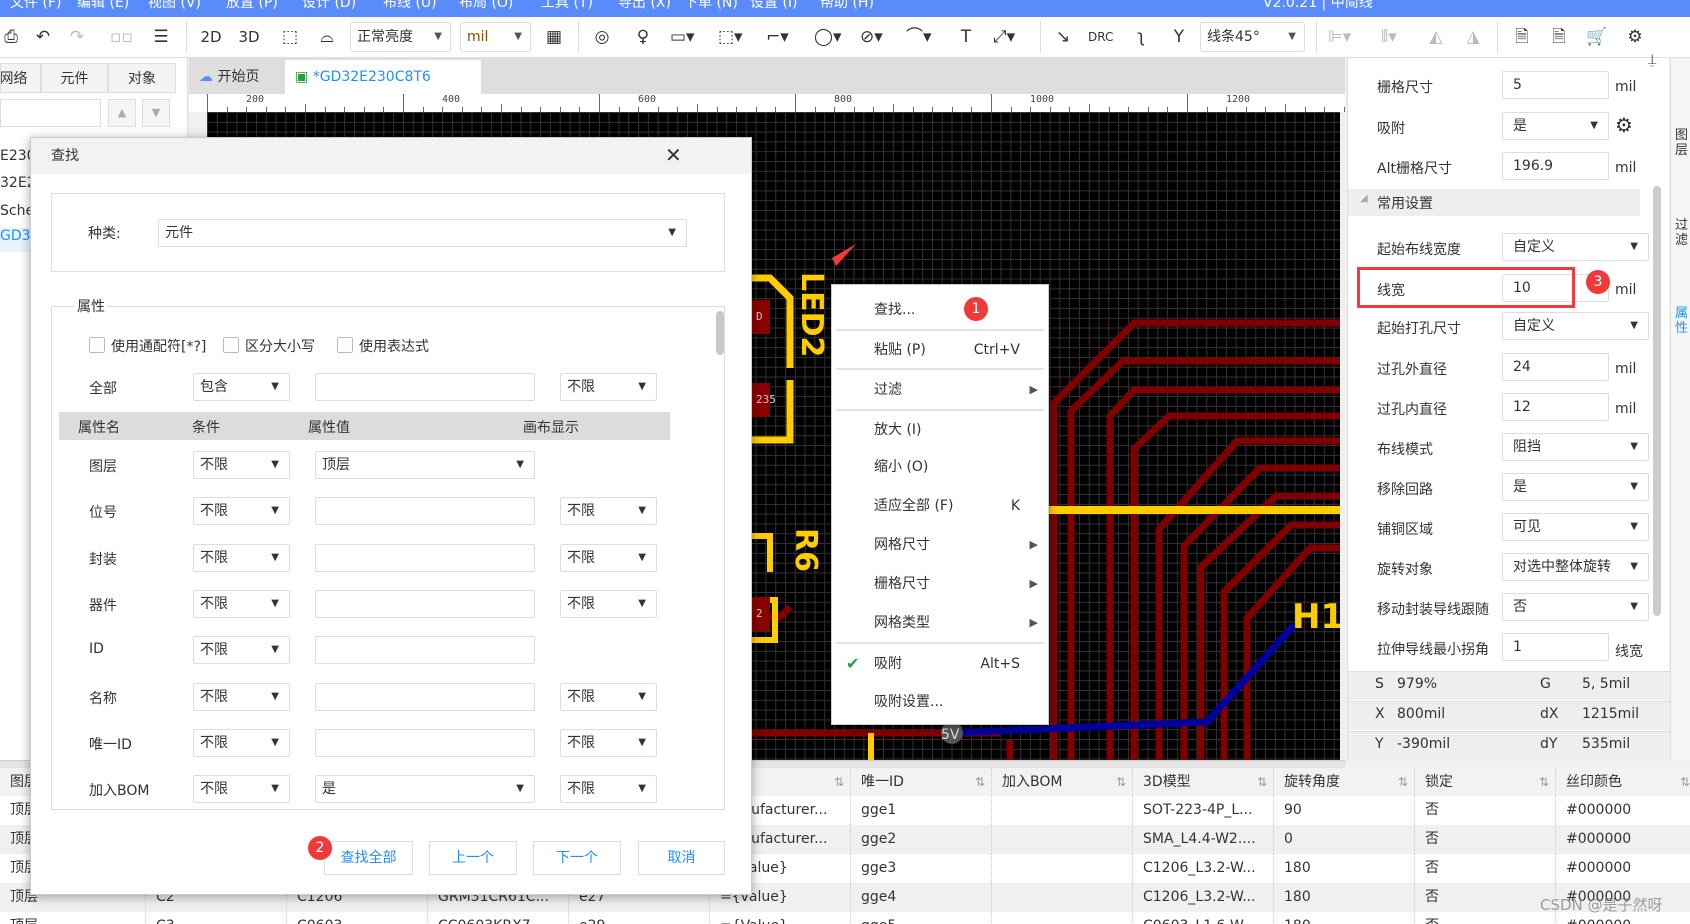 Image resolution: width=1690 pixels, height=924 pixels. What do you see at coordinates (327, 37) in the screenshot?
I see `flip-board-icon: ⌓` at bounding box center [327, 37].